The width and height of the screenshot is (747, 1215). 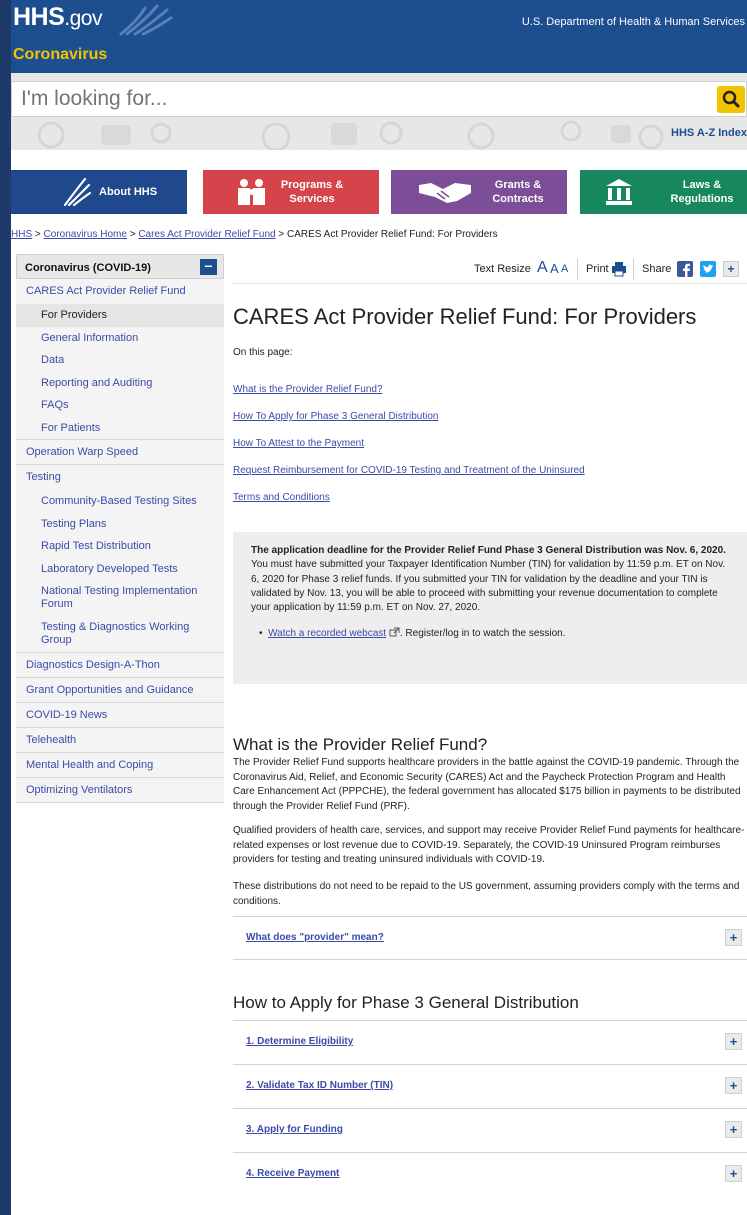 I want to click on nav-laws-regulations: Laws & Regulations, so click(x=663, y=192).